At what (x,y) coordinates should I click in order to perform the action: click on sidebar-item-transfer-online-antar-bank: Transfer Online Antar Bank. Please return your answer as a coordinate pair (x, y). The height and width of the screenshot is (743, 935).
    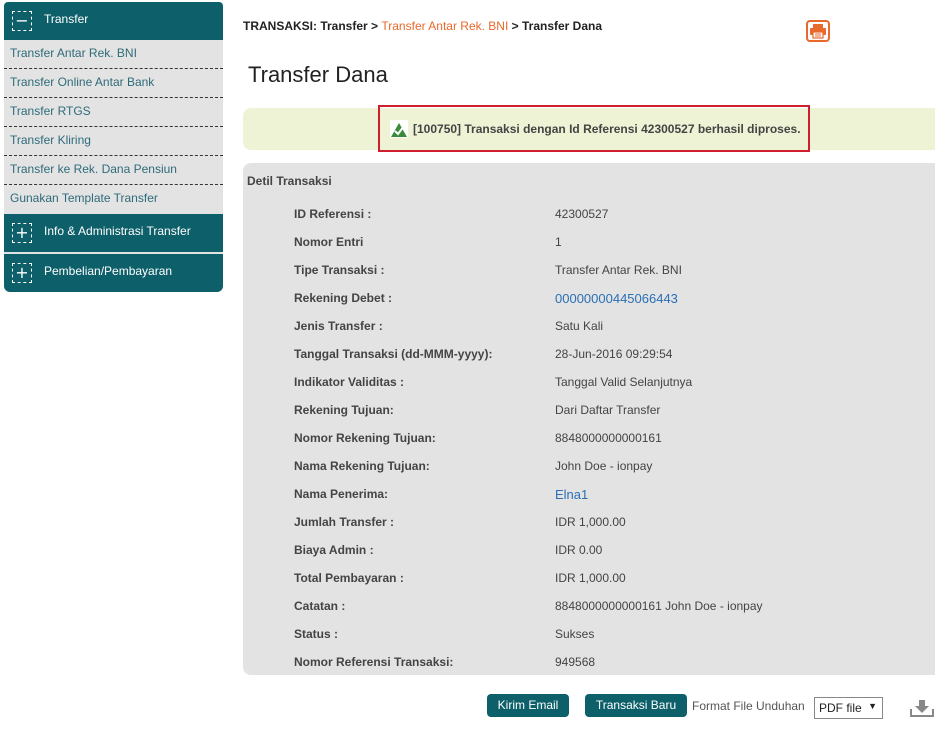
    Looking at the image, I should click on (113, 83).